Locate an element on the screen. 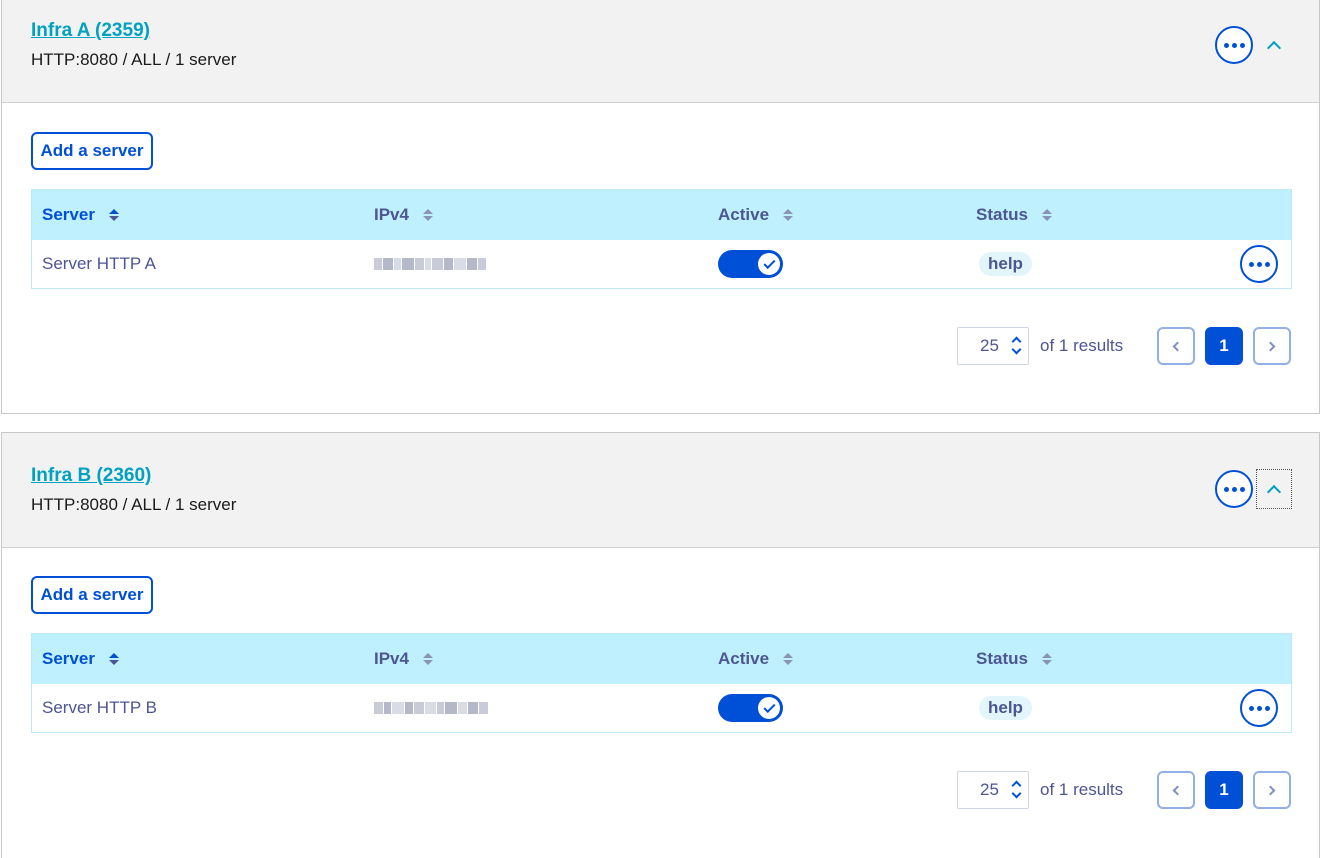  server-name: Server HTTP B is located at coordinates (99, 707).